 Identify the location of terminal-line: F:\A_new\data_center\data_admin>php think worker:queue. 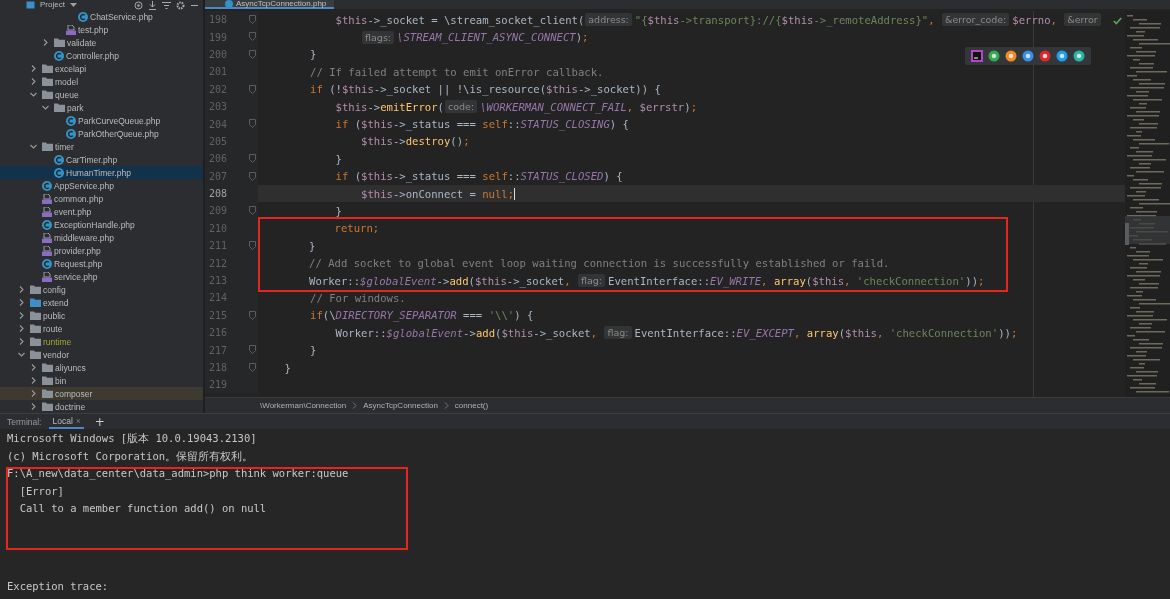
(178, 474).